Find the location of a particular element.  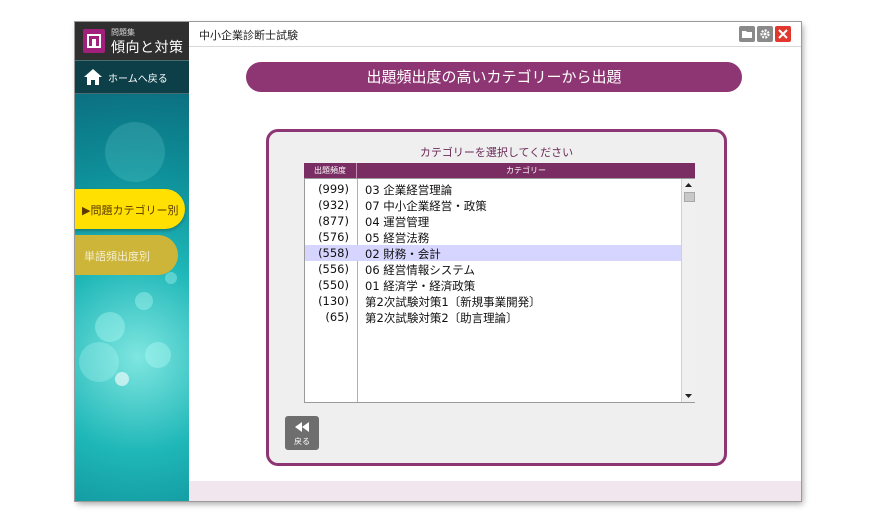

list-item-category: 04 運営管理 is located at coordinates (397, 222).